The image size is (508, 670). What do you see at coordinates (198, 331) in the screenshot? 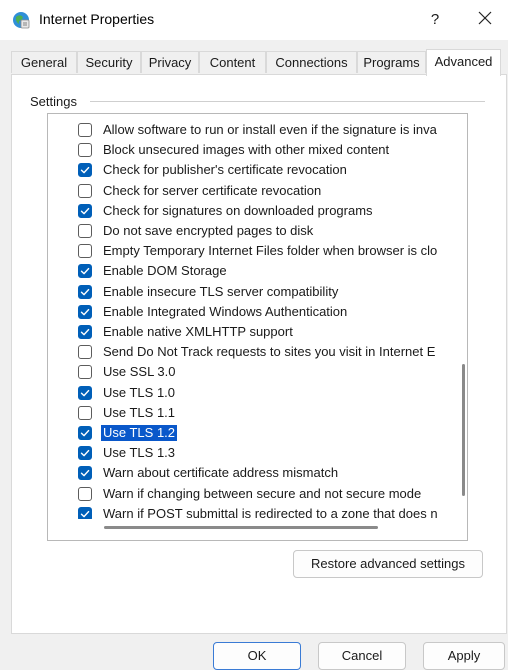
I see `setting-label: Enable native XMLHTTP support` at bounding box center [198, 331].